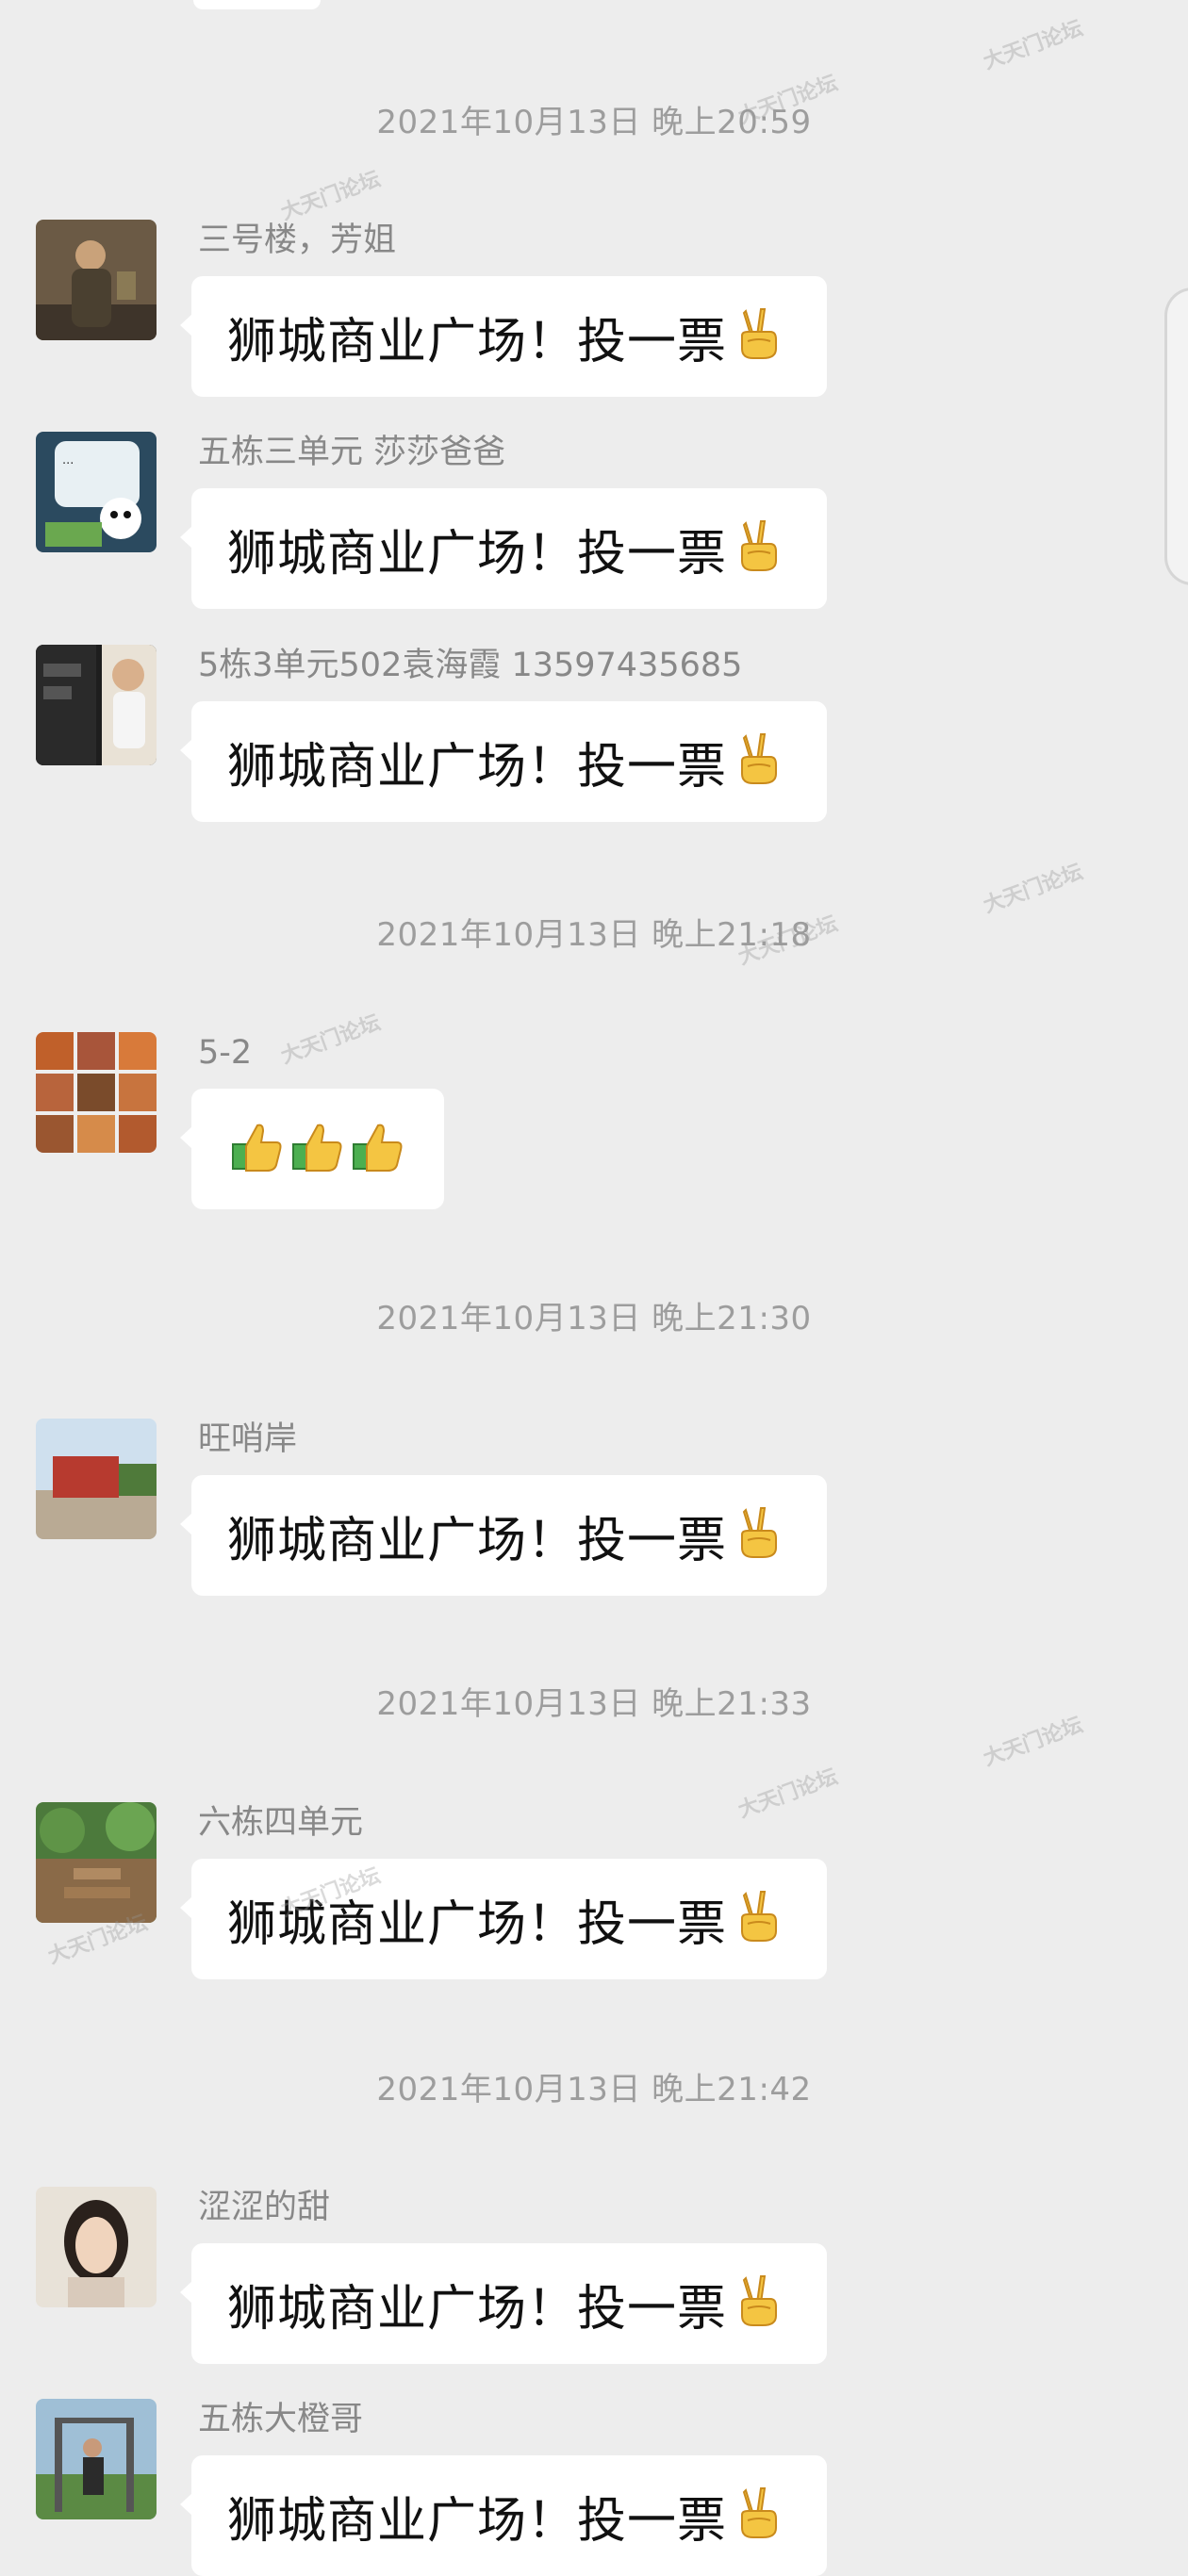 This screenshot has height=2576, width=1188. What do you see at coordinates (352, 452) in the screenshot?
I see `sender-name: 五栋三单元 莎莎爸爸` at bounding box center [352, 452].